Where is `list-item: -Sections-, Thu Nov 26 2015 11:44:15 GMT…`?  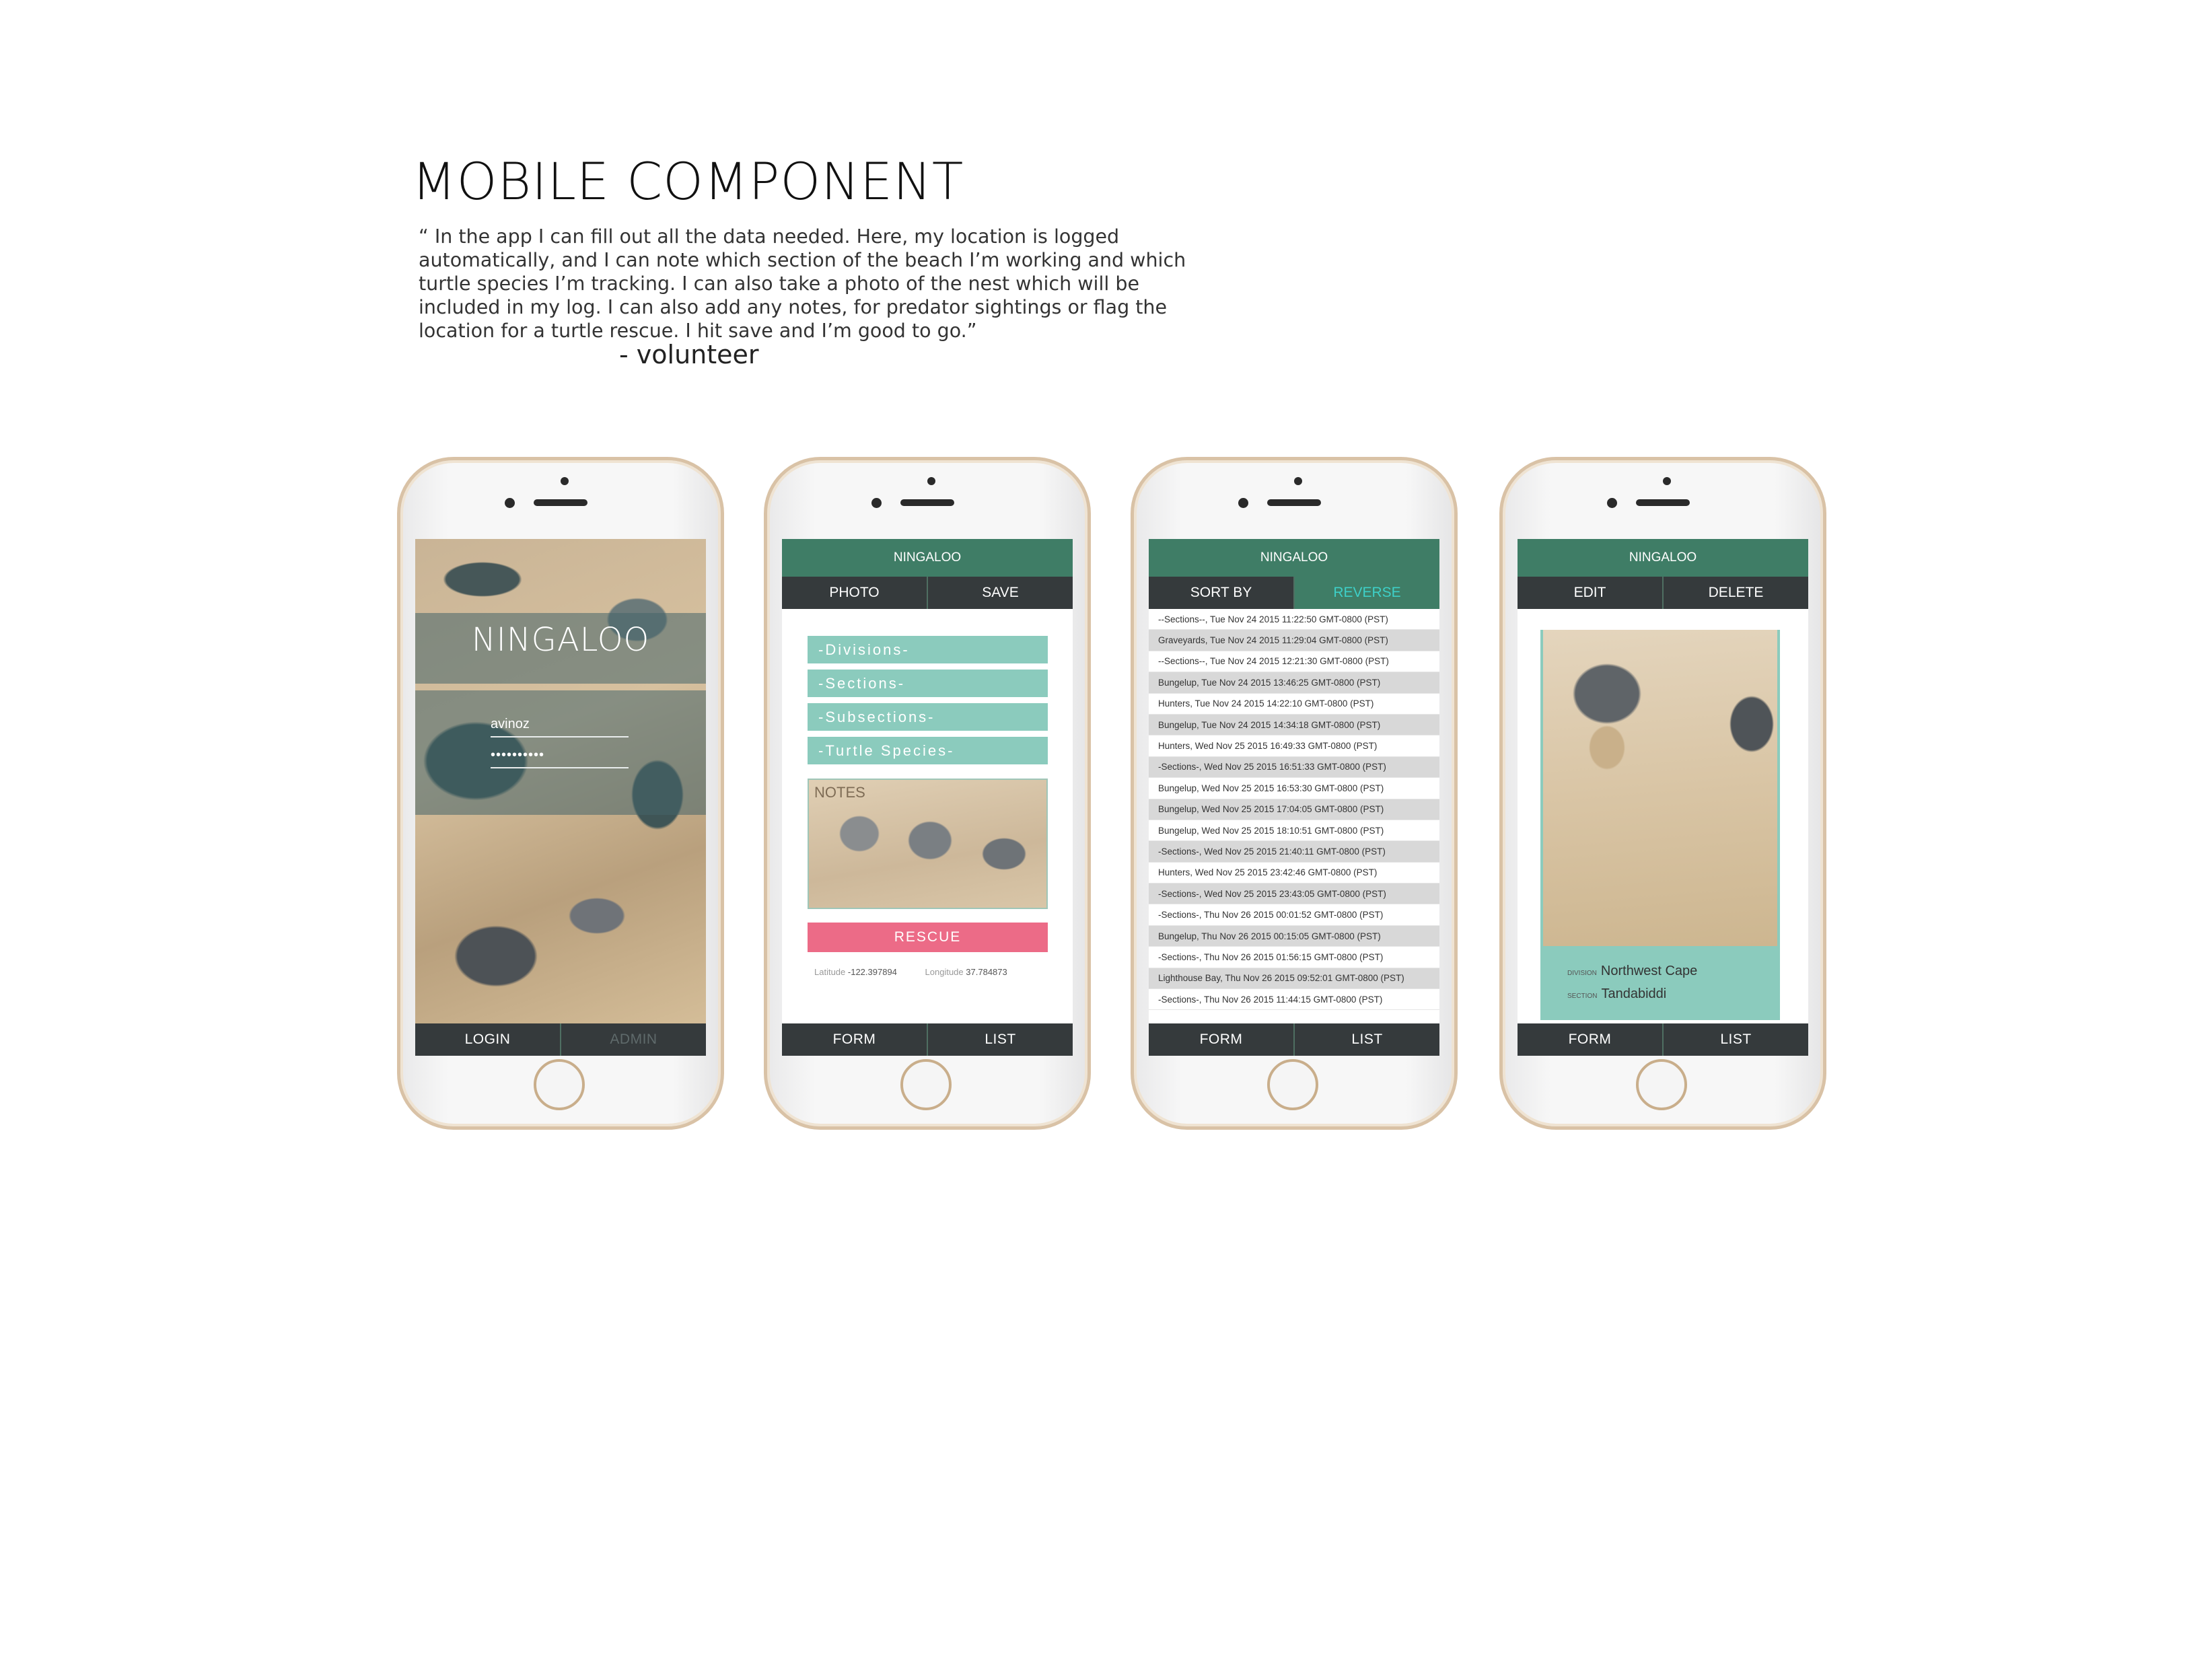 list-item: -Sections-, Thu Nov 26 2015 11:44:15 GMT… is located at coordinates (1294, 1000).